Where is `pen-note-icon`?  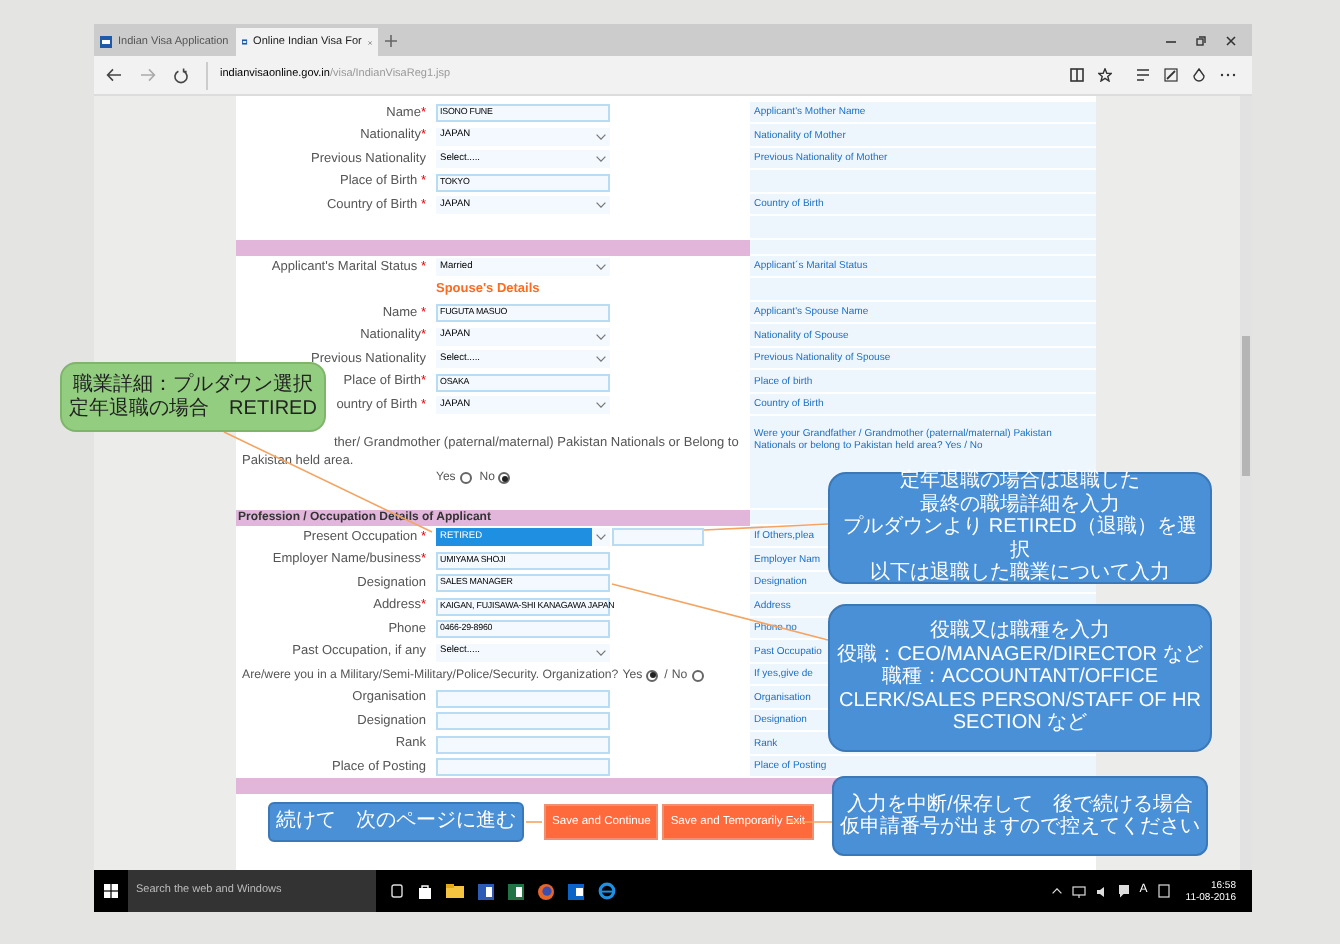
pen-note-icon is located at coordinates (1171, 75).